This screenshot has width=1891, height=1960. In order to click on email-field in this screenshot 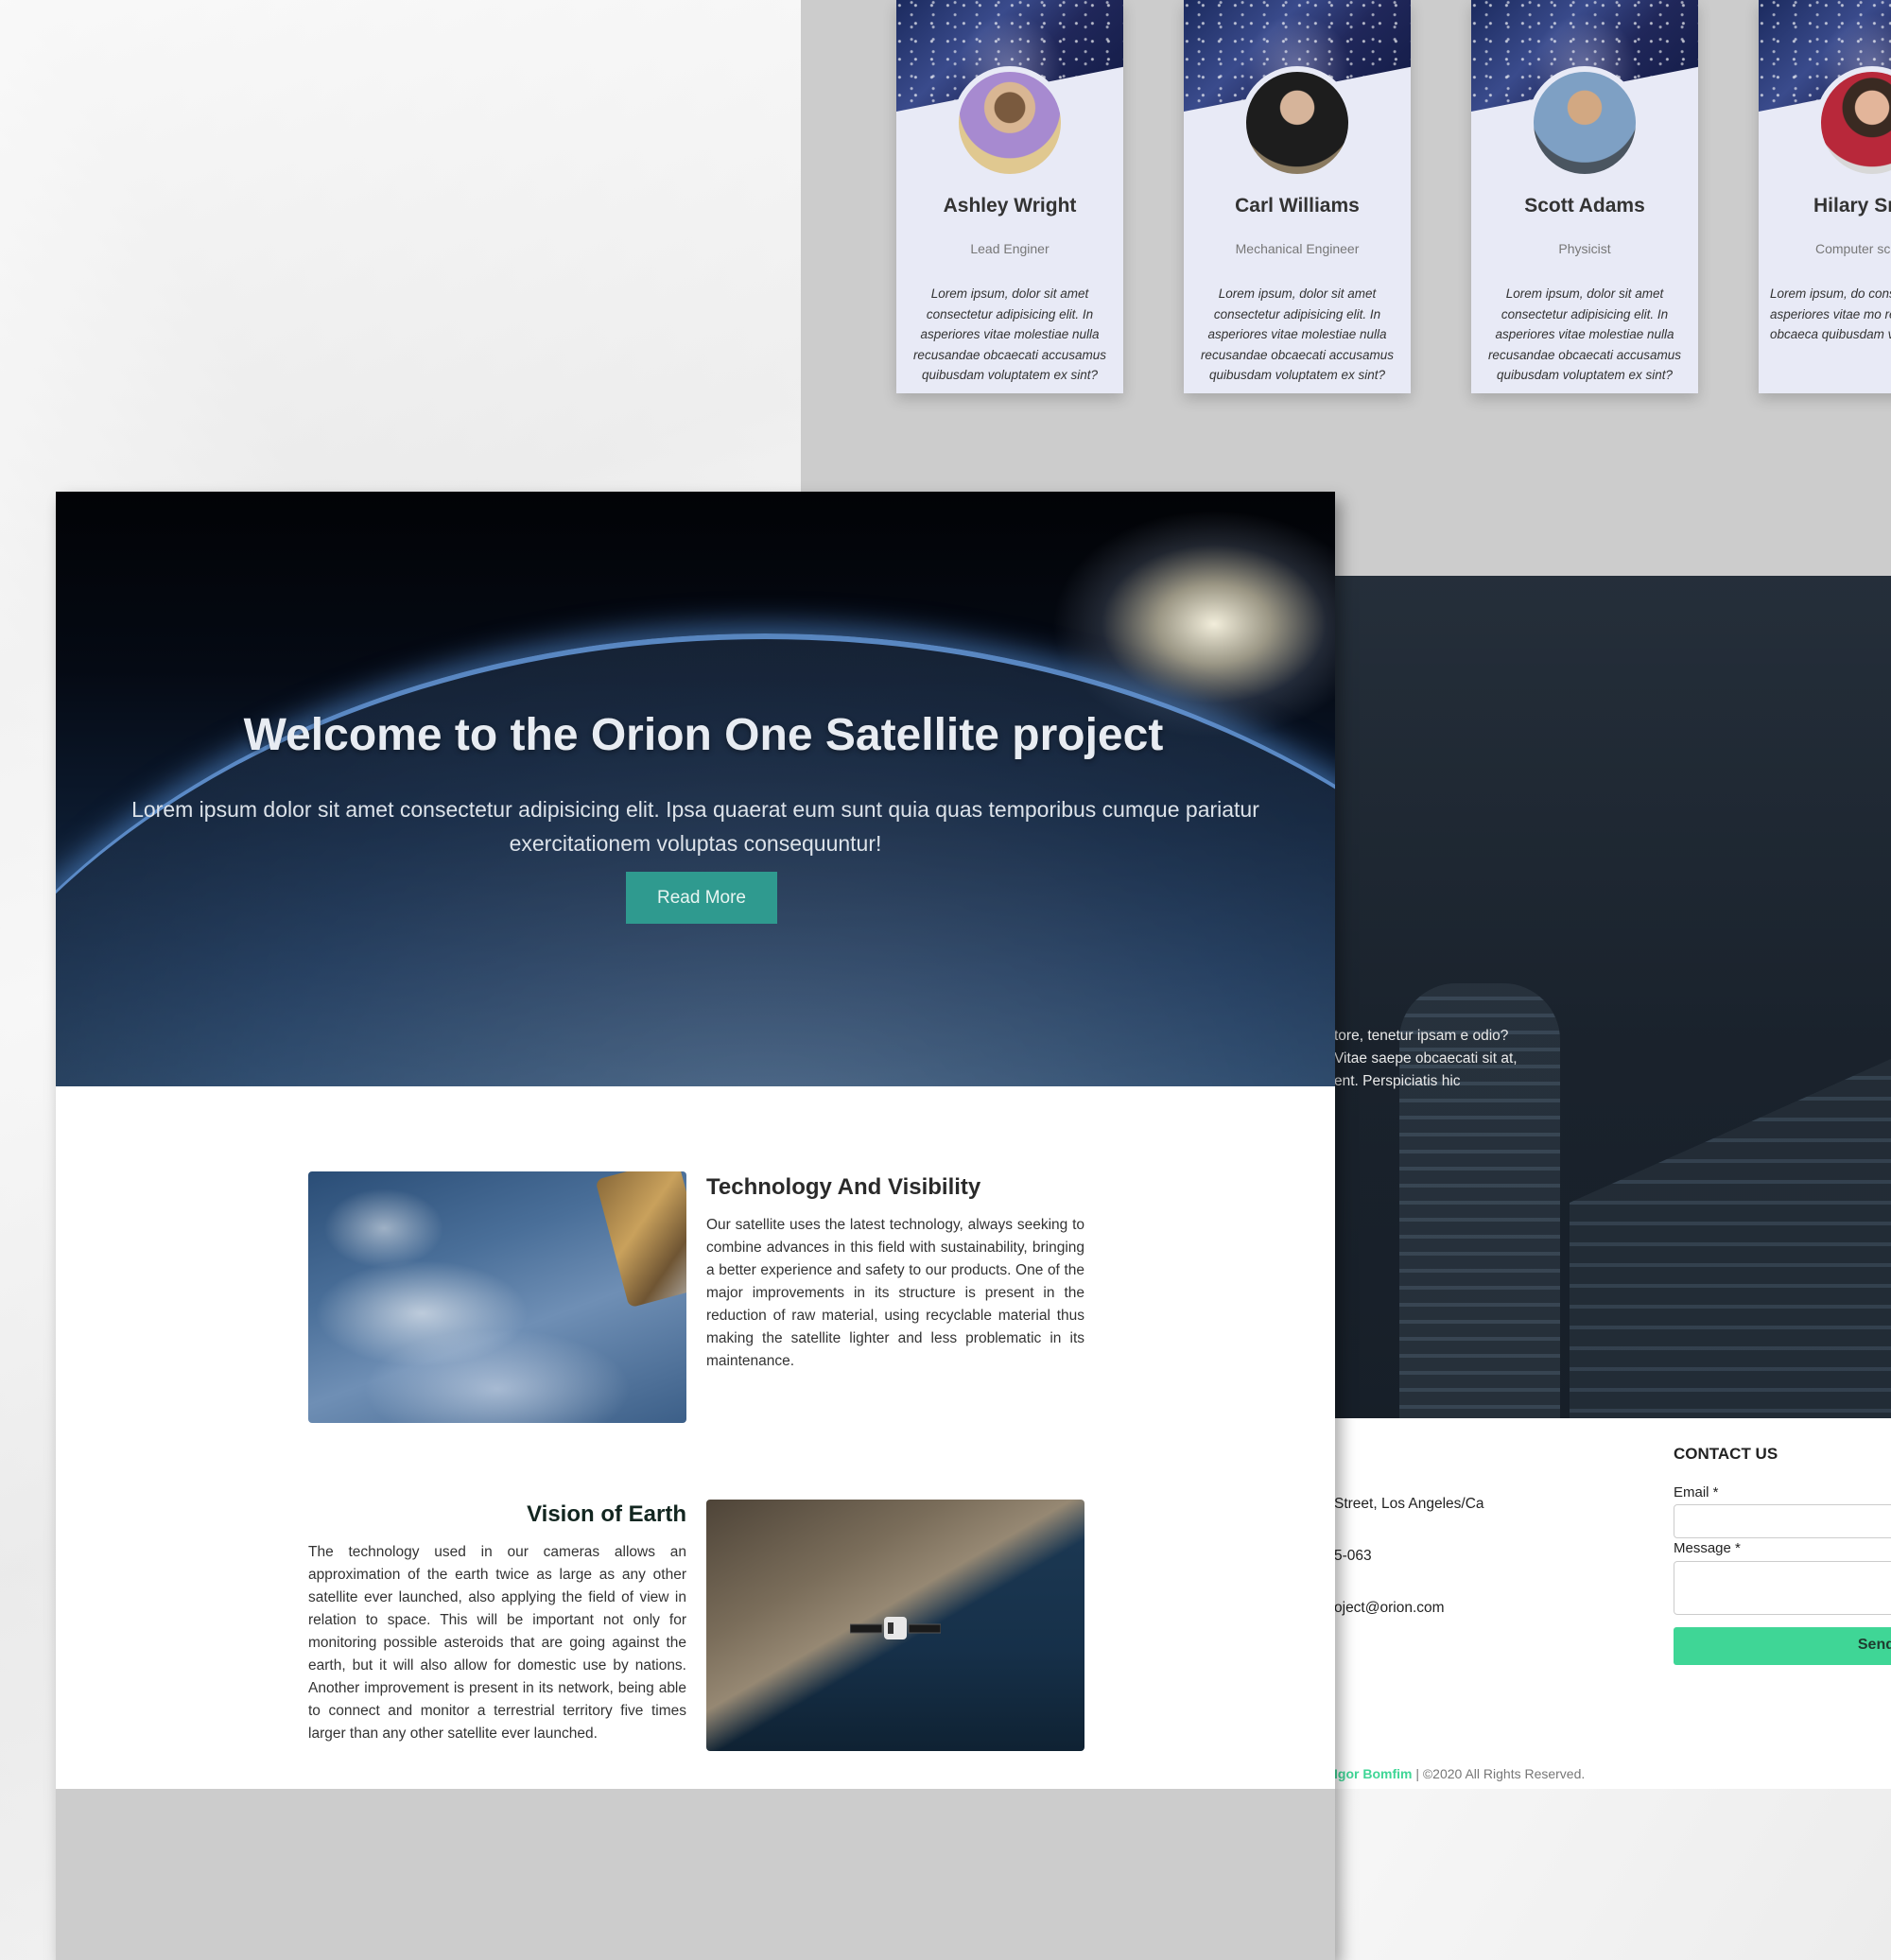, I will do `click(1782, 1521)`.